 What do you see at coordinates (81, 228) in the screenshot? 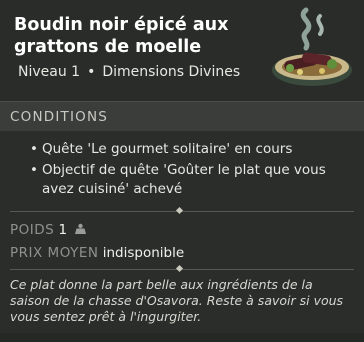
I see `weight-icon` at bounding box center [81, 228].